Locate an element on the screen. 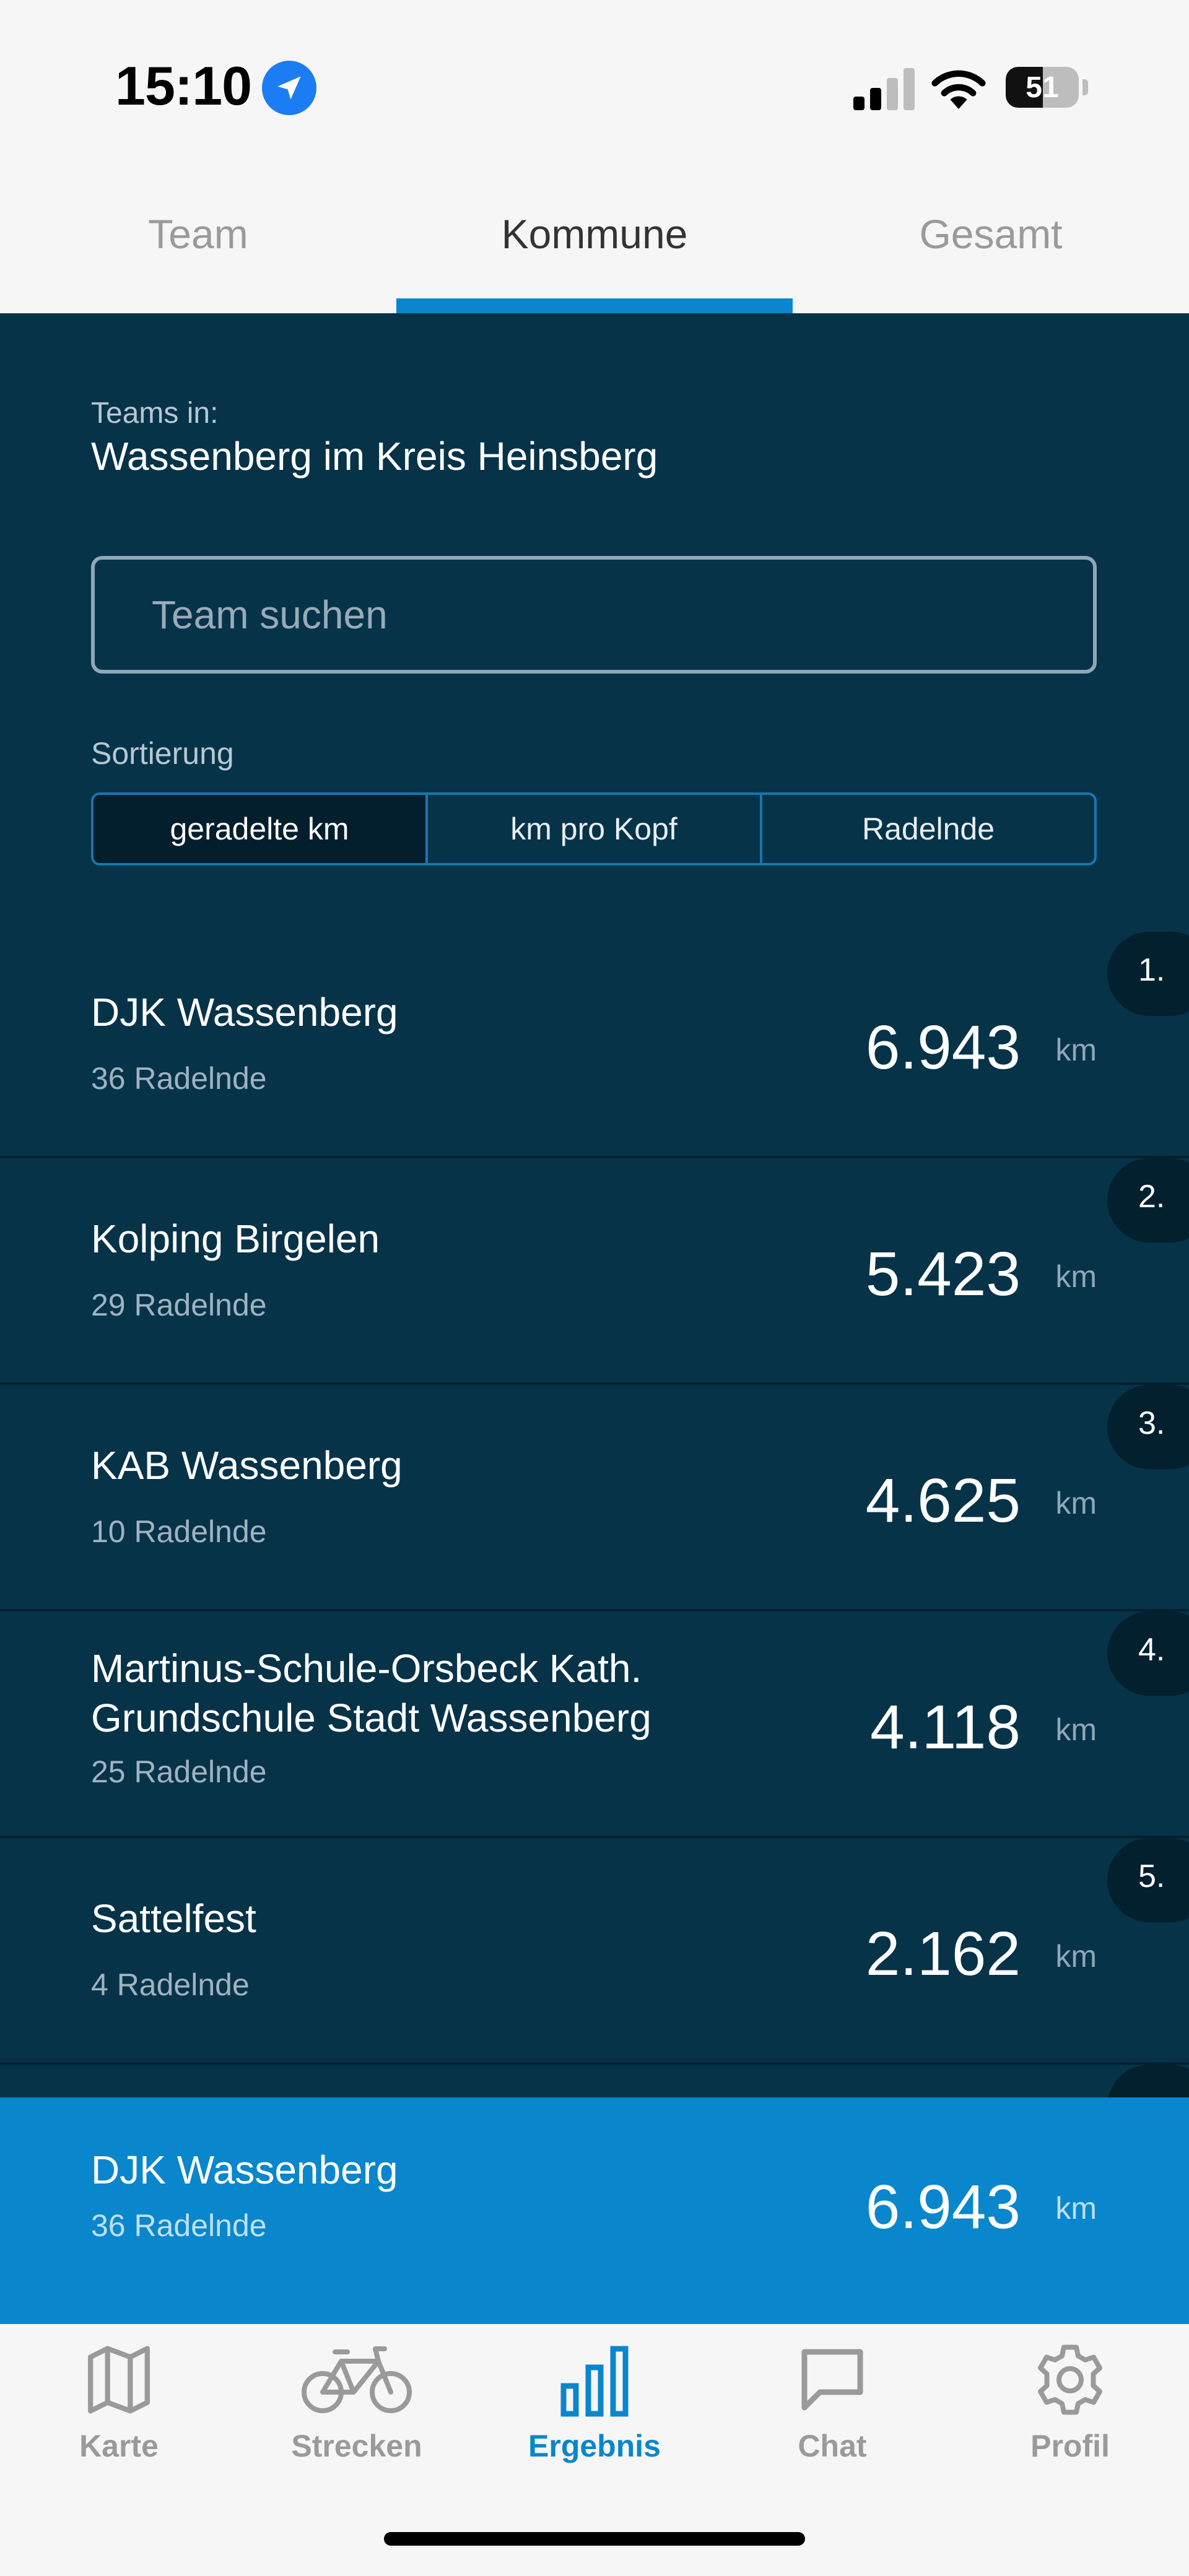 This screenshot has height=2576, width=1189. nav-chat: Chat is located at coordinates (832, 2423).